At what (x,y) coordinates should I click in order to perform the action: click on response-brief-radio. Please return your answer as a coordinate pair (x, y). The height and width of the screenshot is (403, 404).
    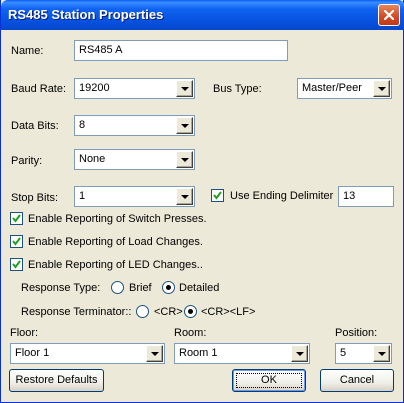
    Looking at the image, I should click on (117, 287).